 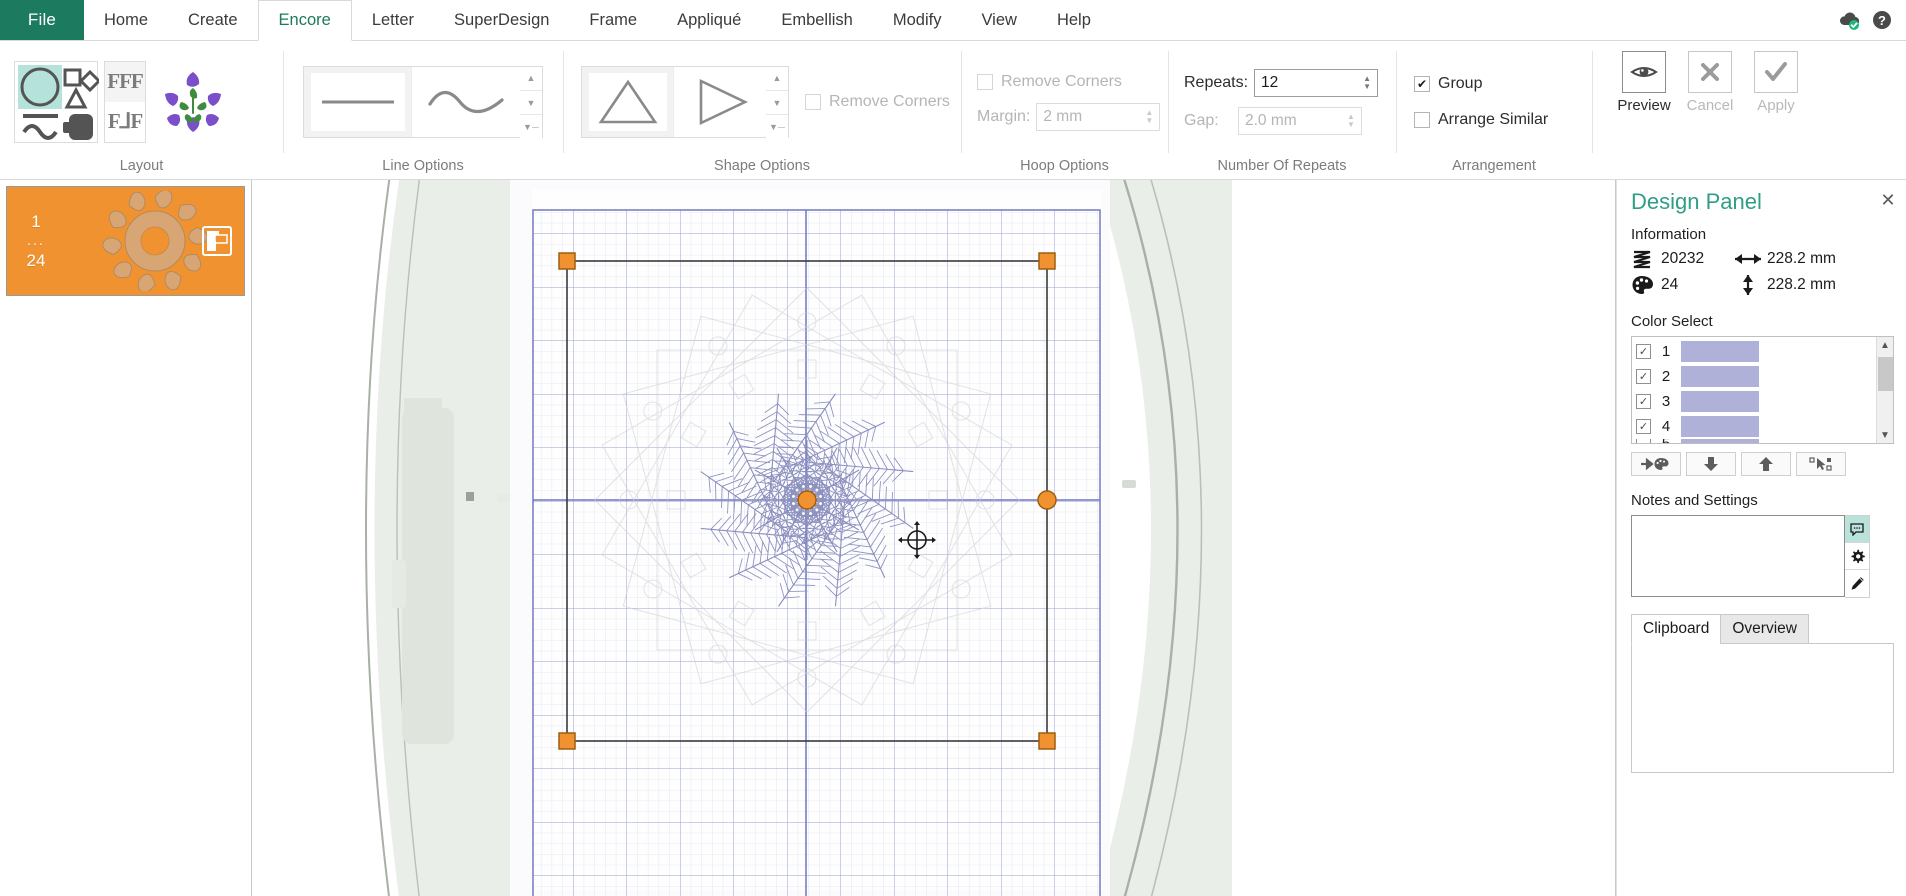 I want to click on color-select-list: ✓ 1 ✓ 2 ✓ 3 ✓ 4 ▲ ▼, so click(x=1762, y=390).